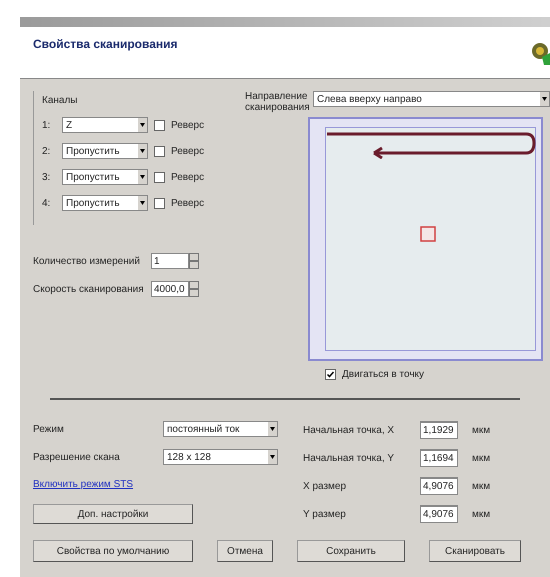 This screenshot has height=577, width=550. What do you see at coordinates (47, 177) in the screenshot?
I see `channel-number: 3:` at bounding box center [47, 177].